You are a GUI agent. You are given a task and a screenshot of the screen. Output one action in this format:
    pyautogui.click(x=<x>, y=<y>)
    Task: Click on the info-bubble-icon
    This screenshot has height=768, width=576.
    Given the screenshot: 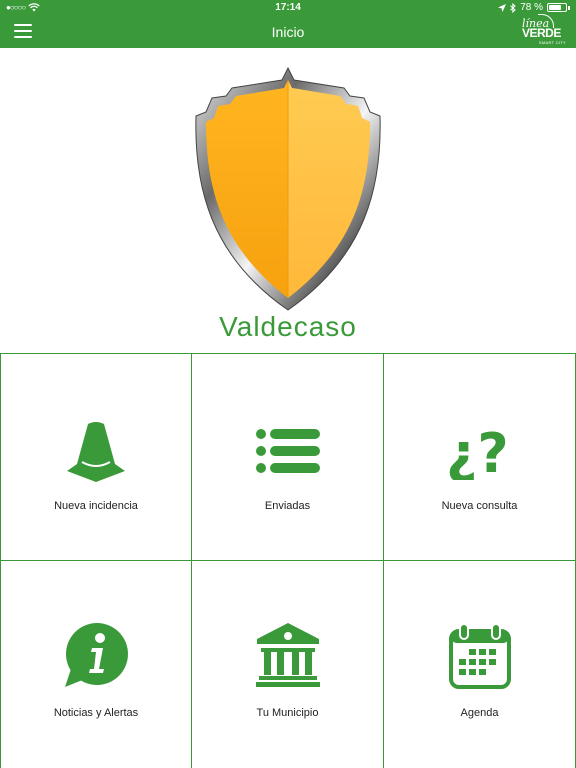 What is the action you would take?
    pyautogui.click(x=96, y=655)
    